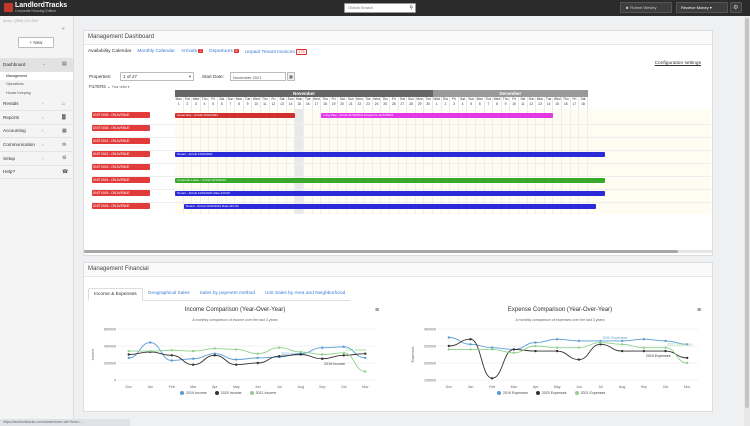 The height and width of the screenshot is (426, 750). I want to click on legend-item-2020: 2020 Income, so click(228, 393).